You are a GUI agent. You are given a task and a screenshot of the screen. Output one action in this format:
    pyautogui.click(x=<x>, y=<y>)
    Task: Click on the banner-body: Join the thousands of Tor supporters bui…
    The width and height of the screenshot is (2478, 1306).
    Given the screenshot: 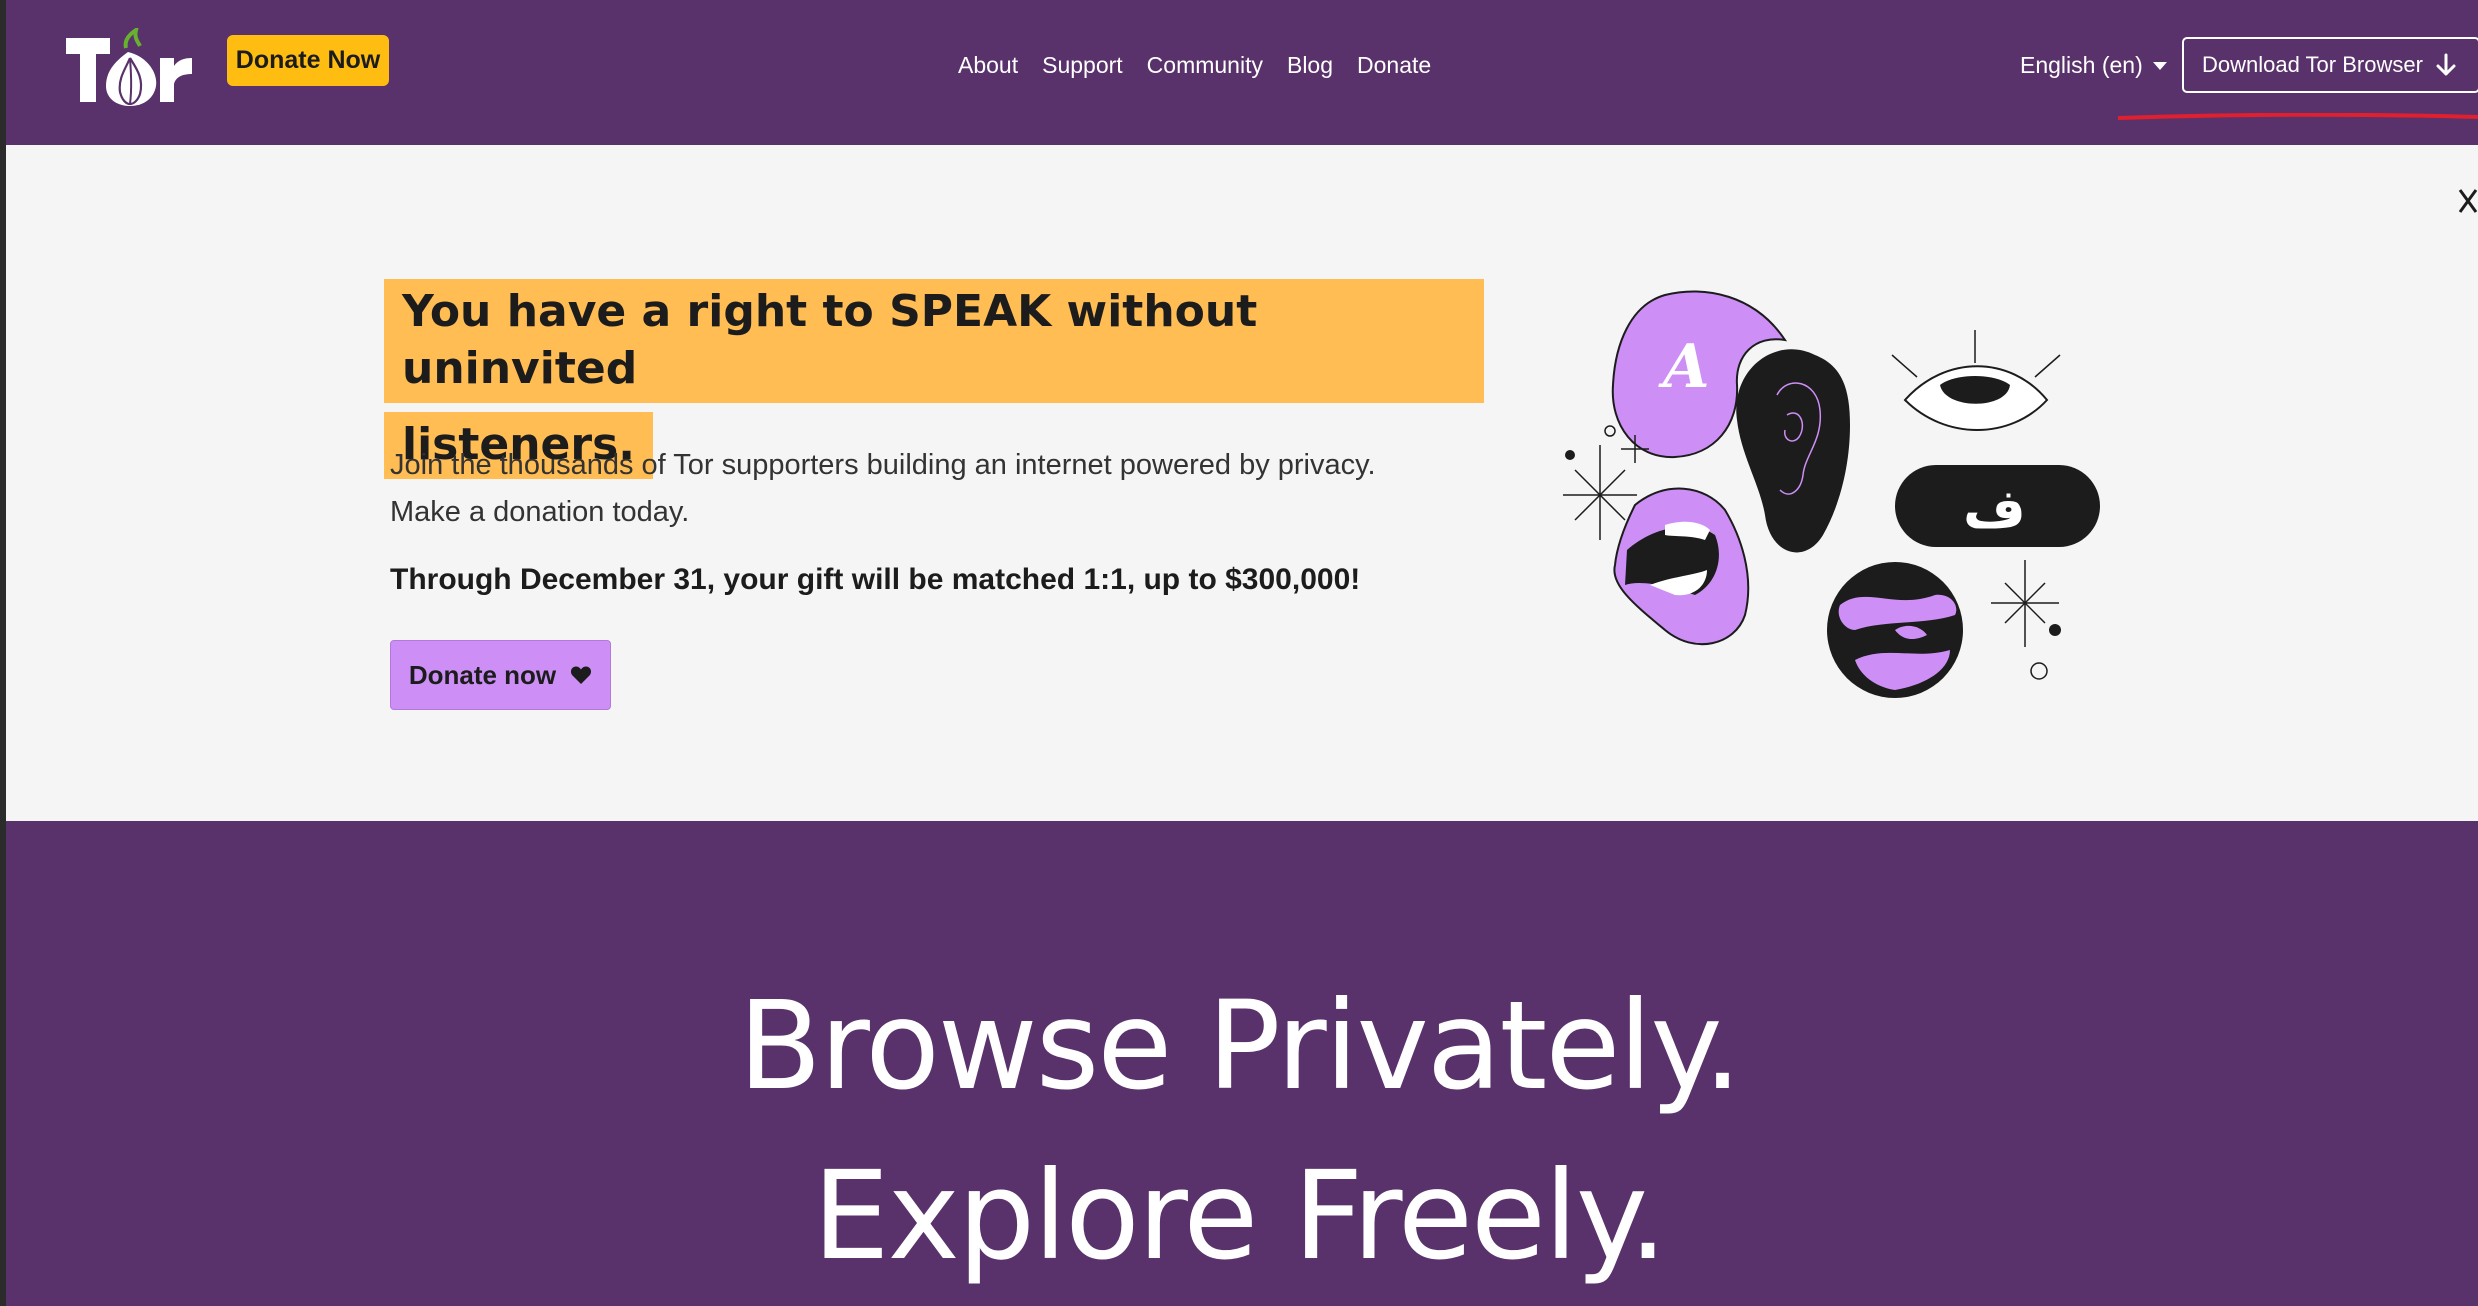 What is the action you would take?
    pyautogui.click(x=915, y=489)
    